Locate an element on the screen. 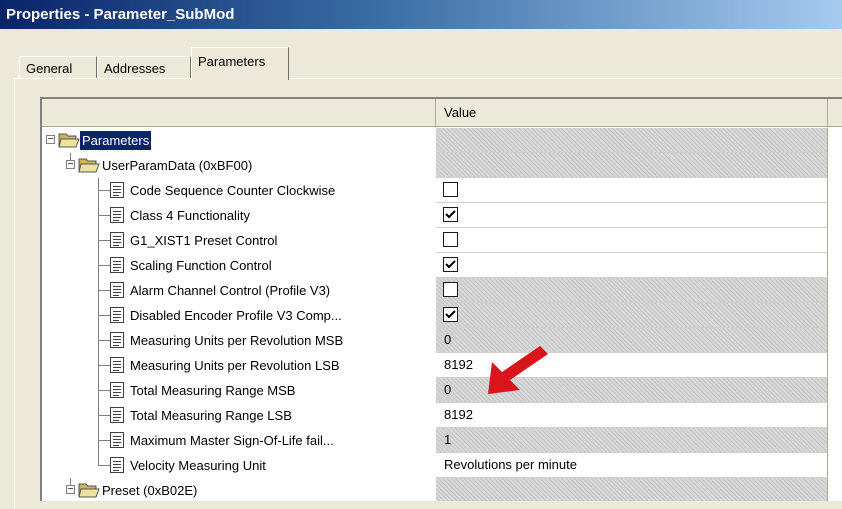 The height and width of the screenshot is (509, 842). parameter-row: Measuring Units per Revolution MSB 0 is located at coordinates (435, 340).